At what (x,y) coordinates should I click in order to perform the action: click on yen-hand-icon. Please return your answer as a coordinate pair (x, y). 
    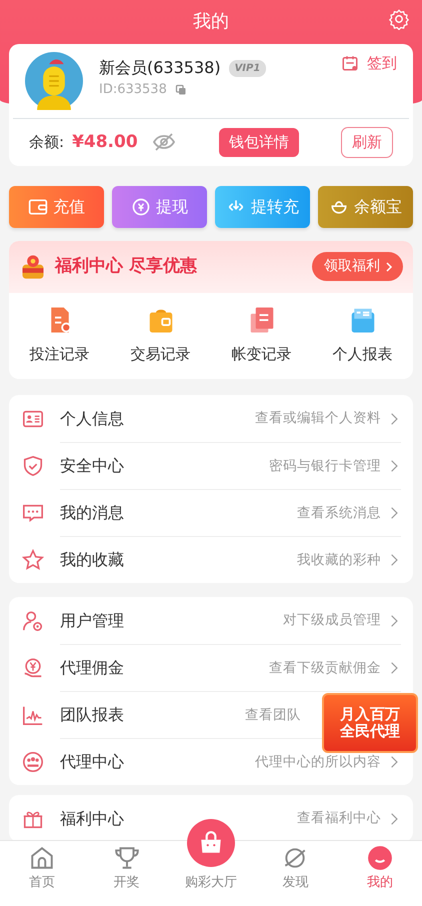
    Looking at the image, I should click on (33, 667).